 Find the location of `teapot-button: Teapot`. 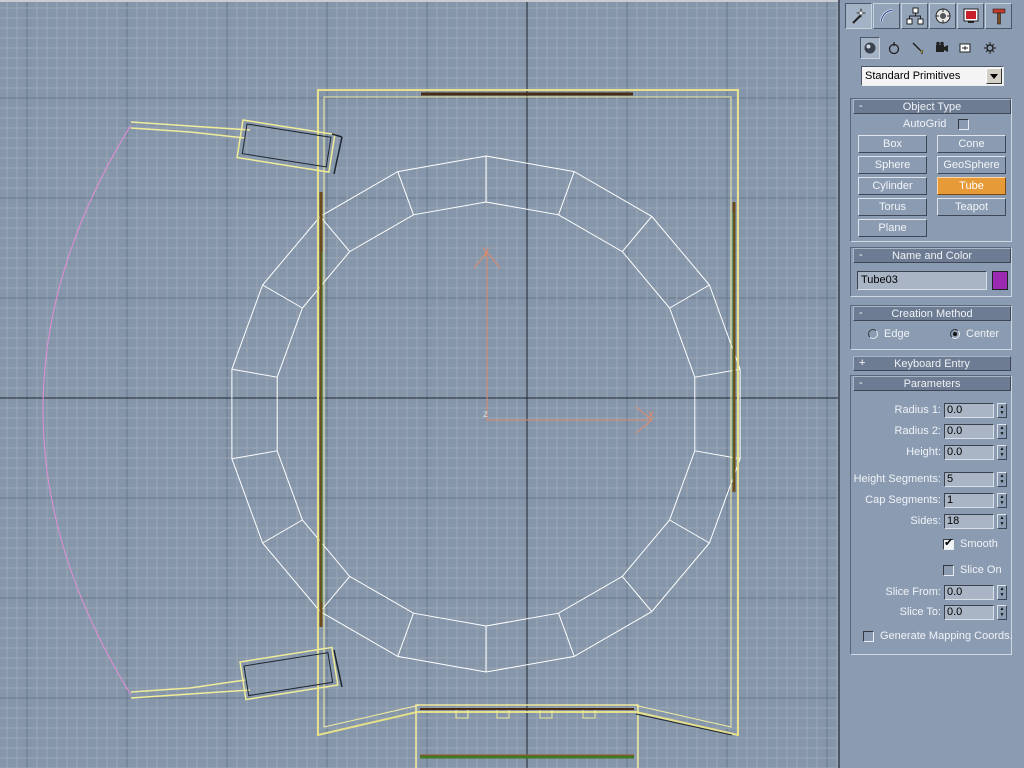

teapot-button: Teapot is located at coordinates (971, 207).